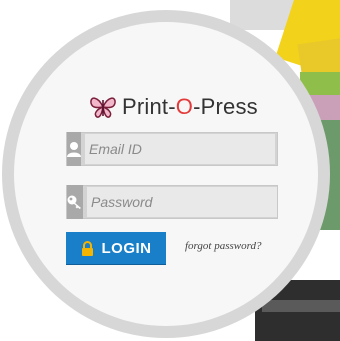 The width and height of the screenshot is (340, 341). I want to click on user-icon, so click(74, 149).